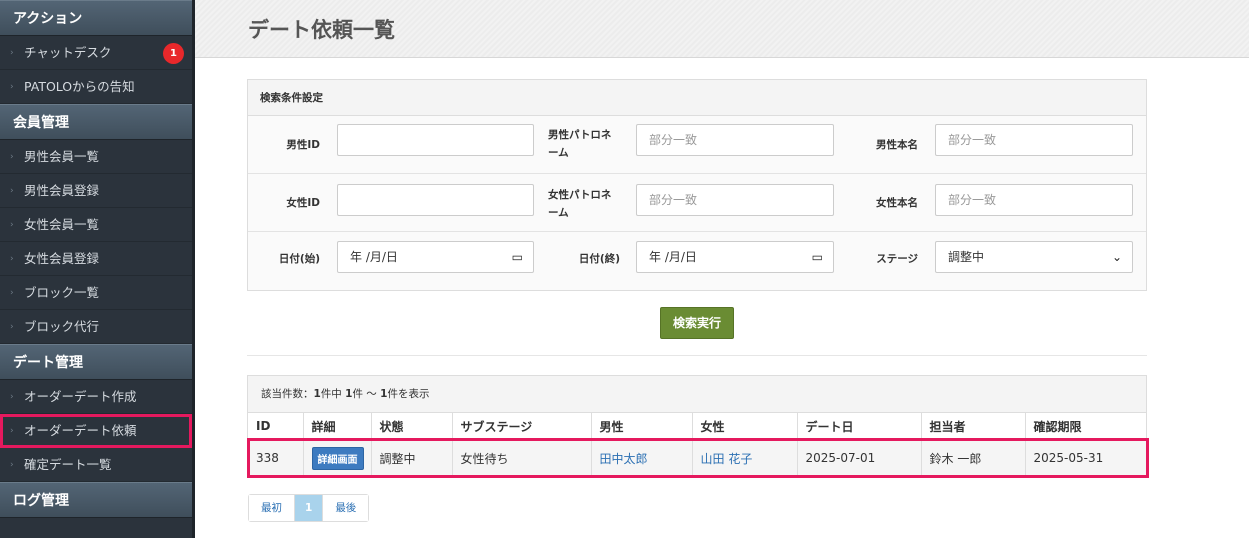 The height and width of the screenshot is (538, 1249). I want to click on col-status: 状態, so click(412, 427).